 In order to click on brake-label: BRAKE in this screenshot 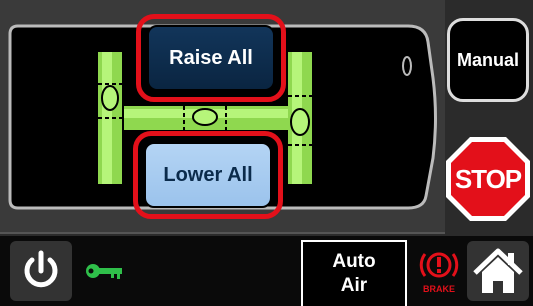, I will do `click(438, 289)`.